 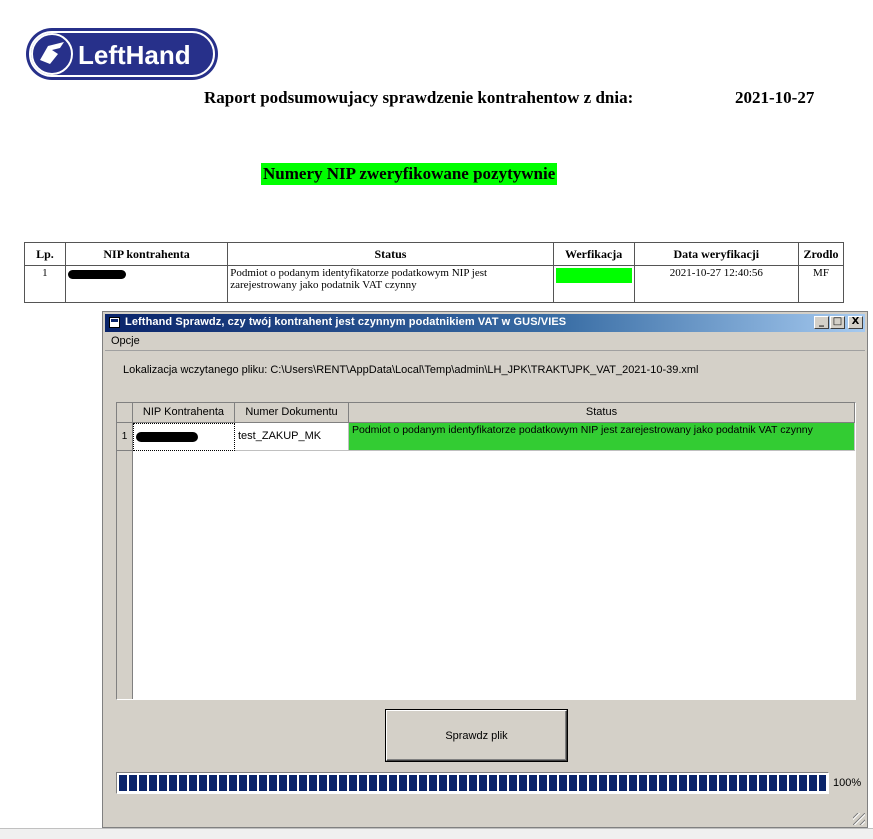 What do you see at coordinates (602, 413) in the screenshot?
I see `grid-col-status: Status` at bounding box center [602, 413].